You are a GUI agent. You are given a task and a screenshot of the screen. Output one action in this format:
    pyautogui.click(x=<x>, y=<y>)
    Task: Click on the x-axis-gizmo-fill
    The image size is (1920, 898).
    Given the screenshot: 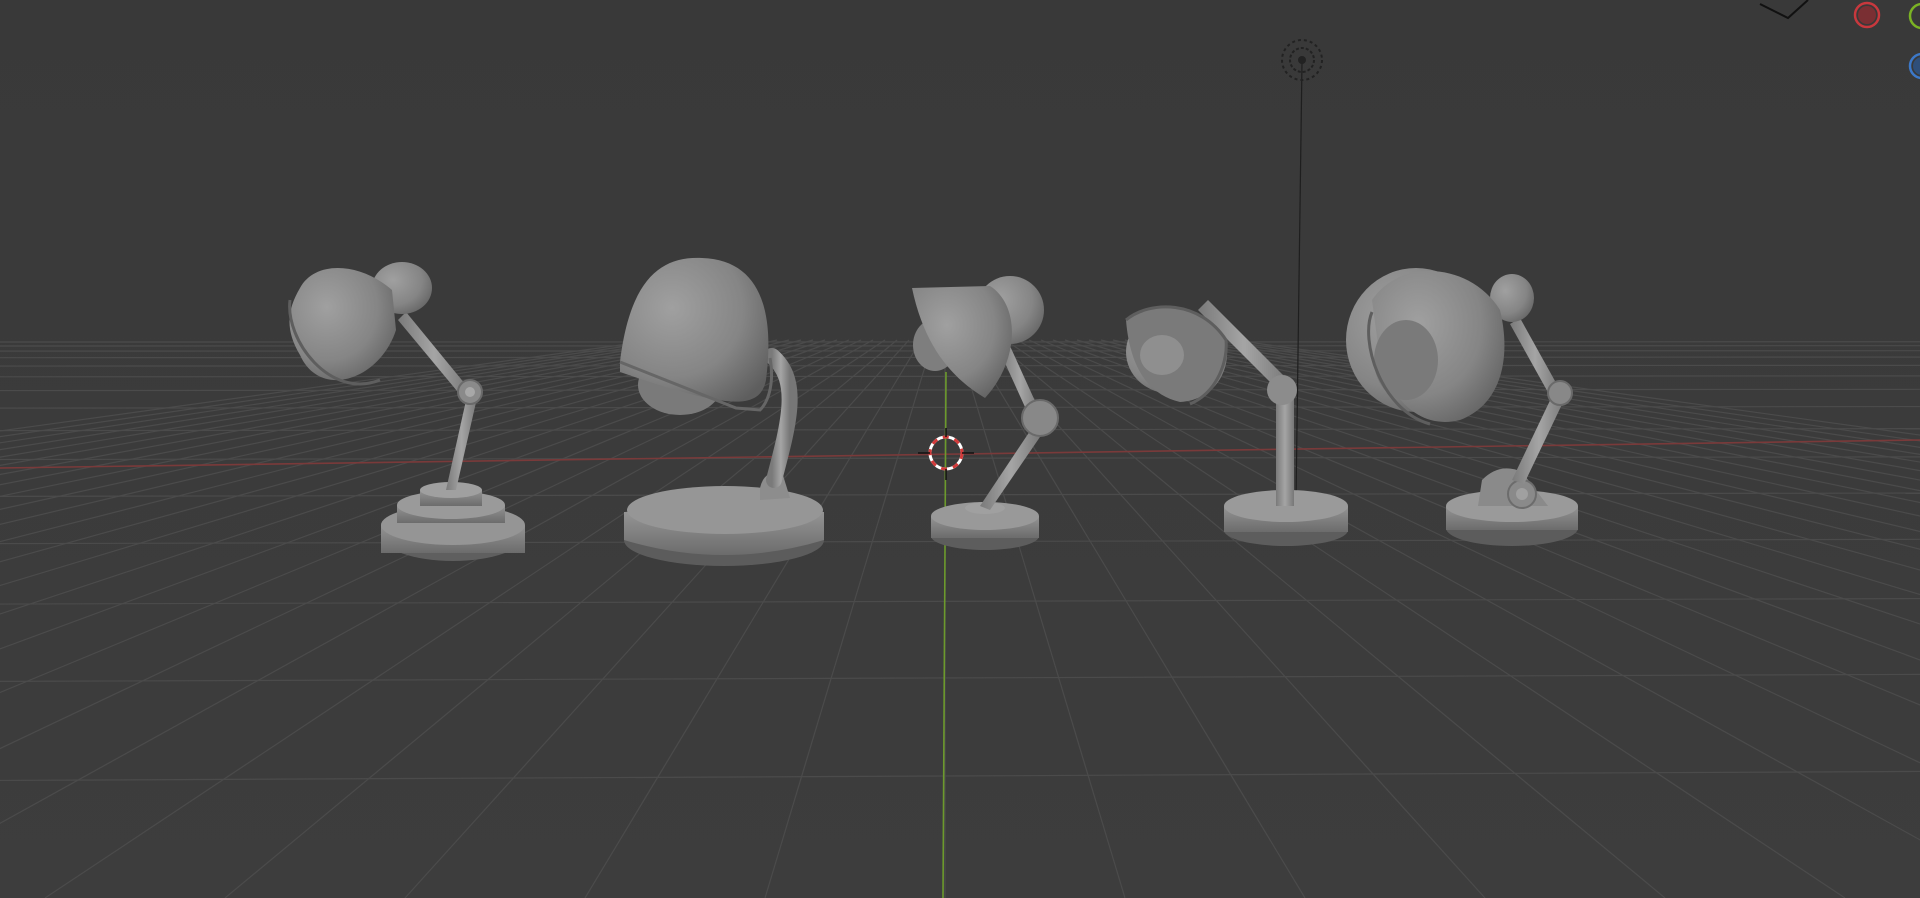 What is the action you would take?
    pyautogui.click(x=1867, y=15)
    